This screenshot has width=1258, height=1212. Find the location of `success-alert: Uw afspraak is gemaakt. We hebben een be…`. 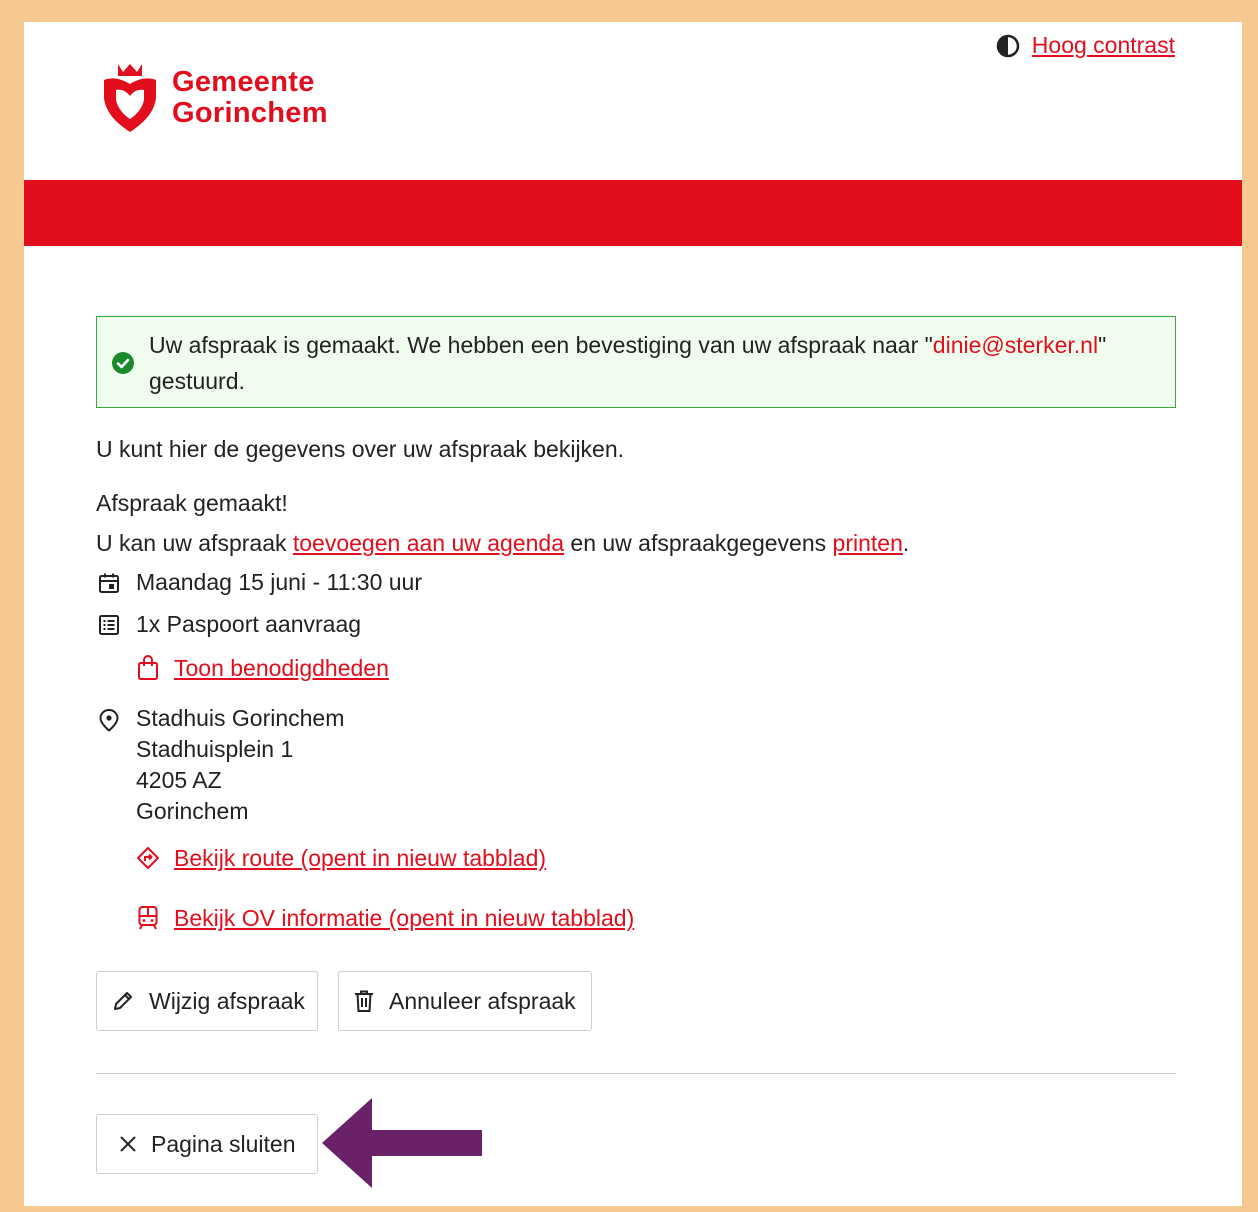

success-alert: Uw afspraak is gemaakt. We hebben een be… is located at coordinates (636, 362).